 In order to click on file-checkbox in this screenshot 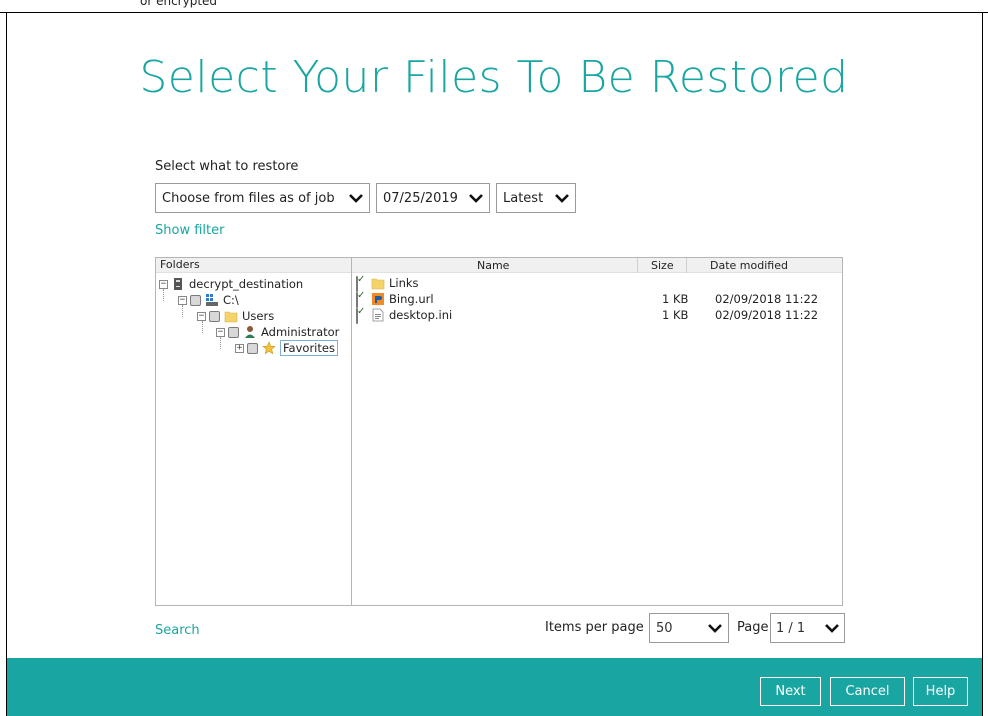, I will do `click(357, 316)`.